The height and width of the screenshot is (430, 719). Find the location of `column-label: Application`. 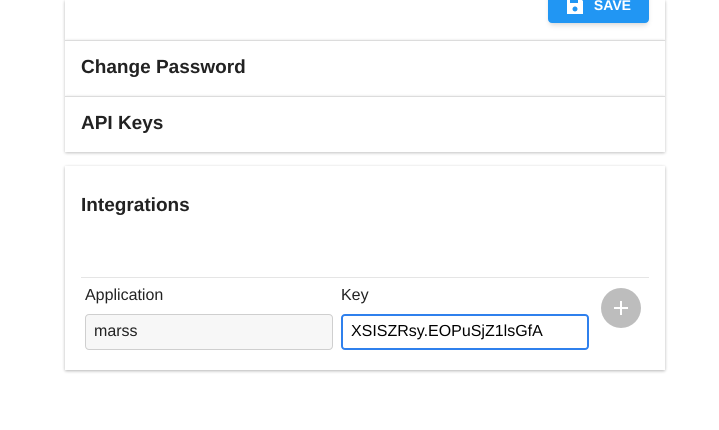

column-label: Application is located at coordinates (124, 296).